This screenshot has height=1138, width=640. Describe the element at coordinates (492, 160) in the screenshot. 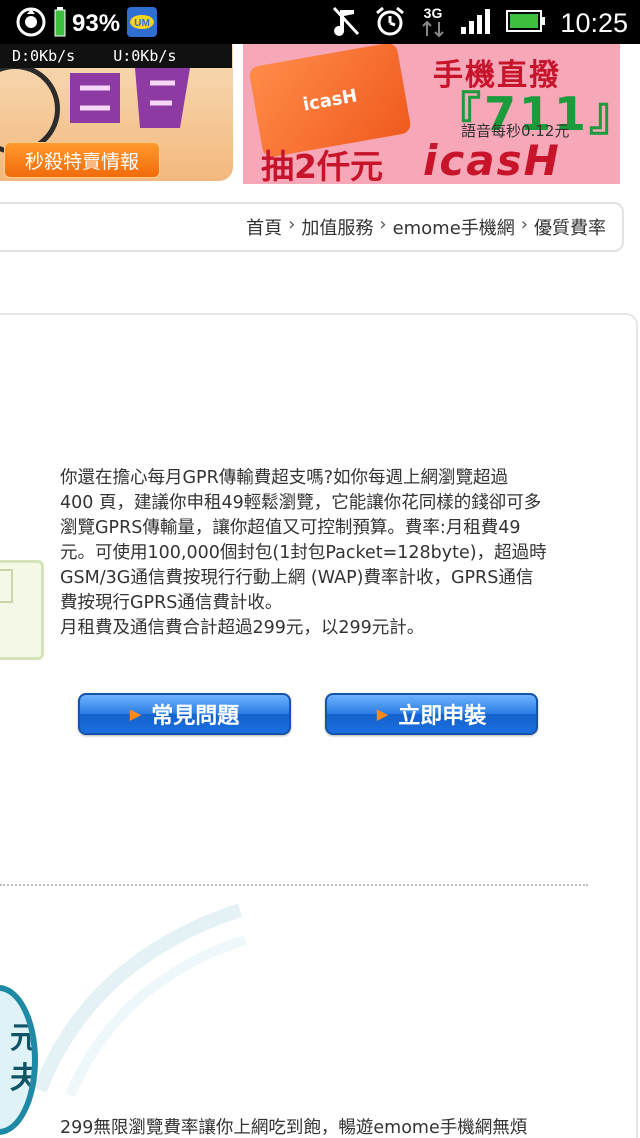

I see `ad-brand: icasH` at that location.